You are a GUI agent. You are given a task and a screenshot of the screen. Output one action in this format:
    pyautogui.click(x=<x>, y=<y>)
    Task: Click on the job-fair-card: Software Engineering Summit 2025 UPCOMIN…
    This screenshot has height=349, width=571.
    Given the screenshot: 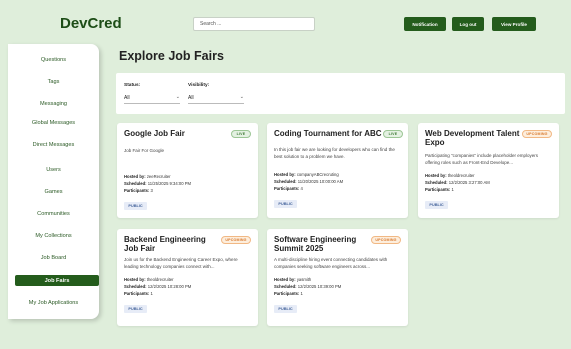 What is the action you would take?
    pyautogui.click(x=337, y=277)
    